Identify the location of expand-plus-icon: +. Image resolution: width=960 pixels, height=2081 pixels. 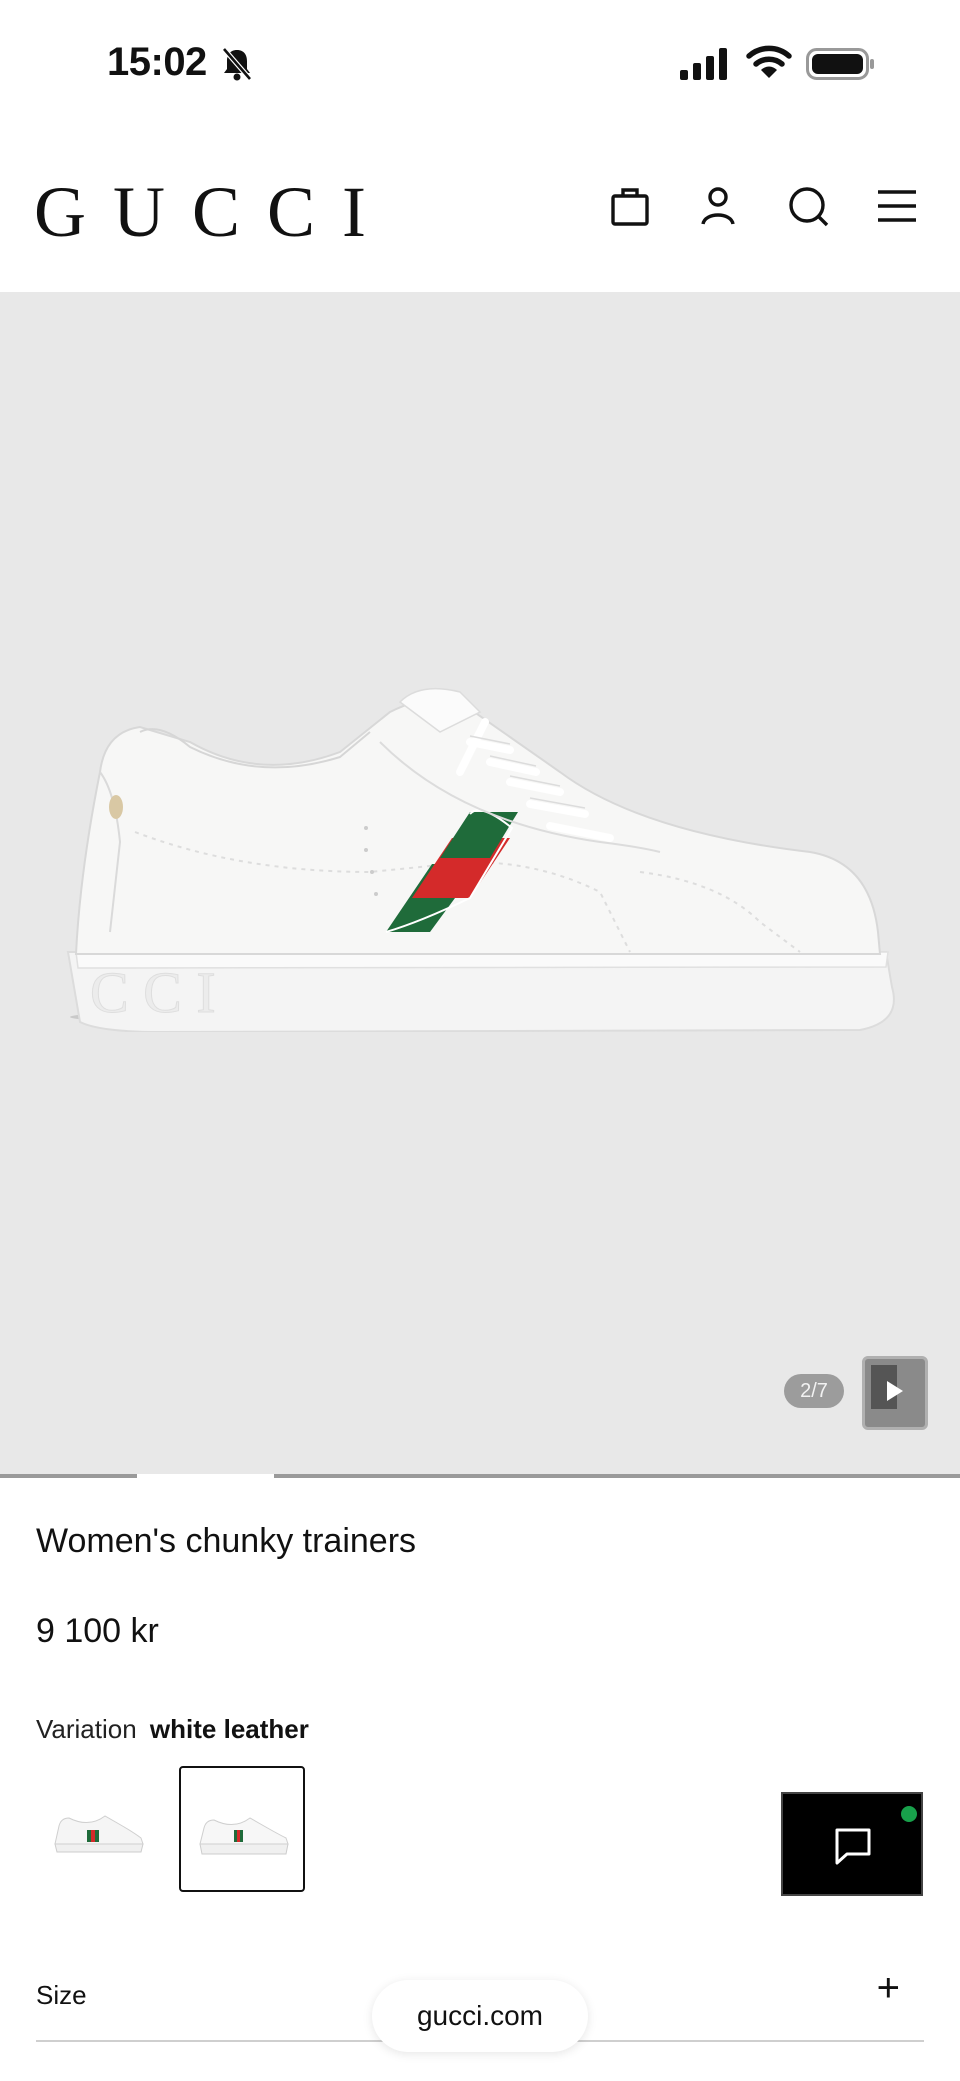
(888, 1988).